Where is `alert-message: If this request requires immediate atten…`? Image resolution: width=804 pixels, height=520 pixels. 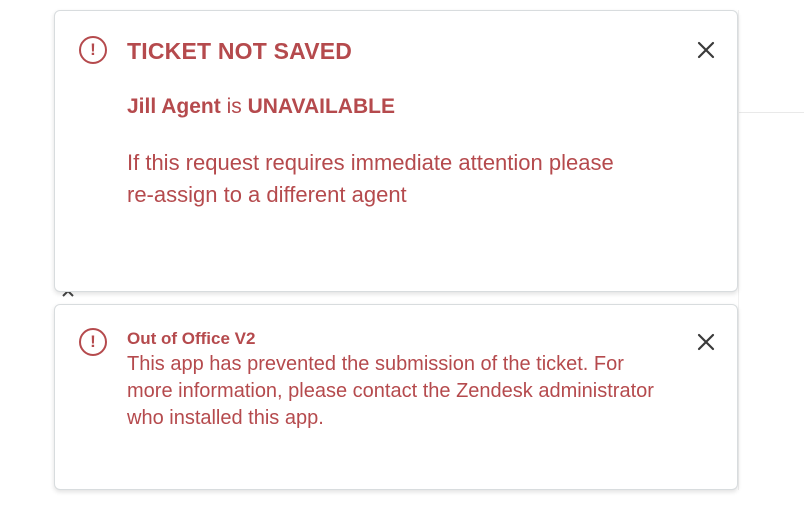 alert-message: If this request requires immediate atten… is located at coordinates (370, 178).